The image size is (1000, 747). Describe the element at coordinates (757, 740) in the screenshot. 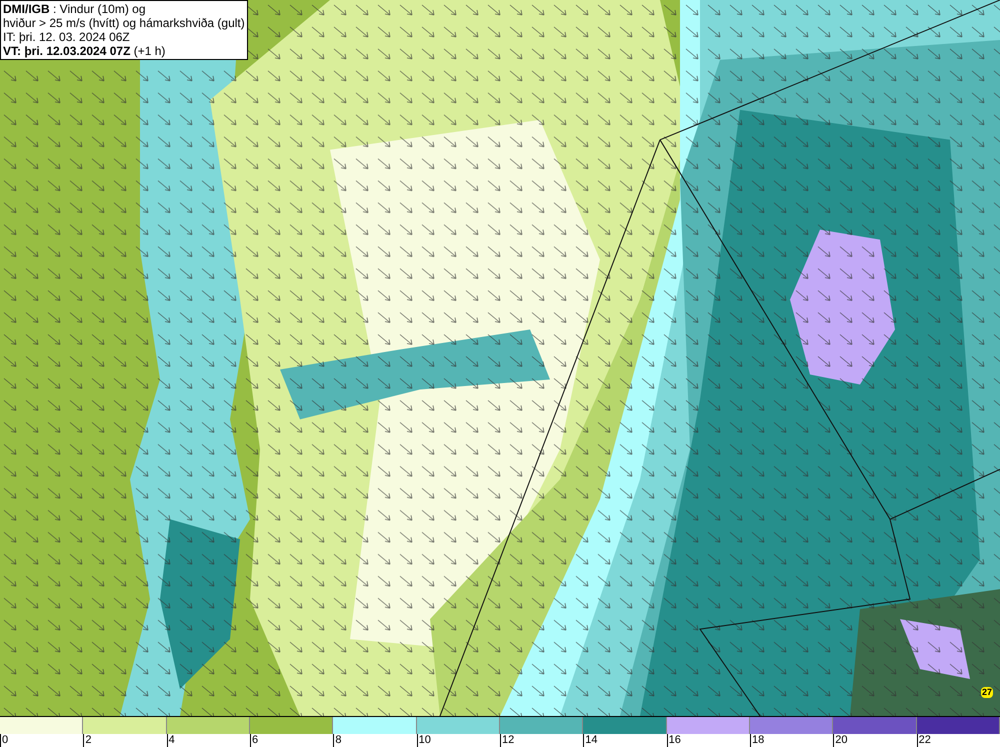

I see `legend-tick-label: 18` at that location.